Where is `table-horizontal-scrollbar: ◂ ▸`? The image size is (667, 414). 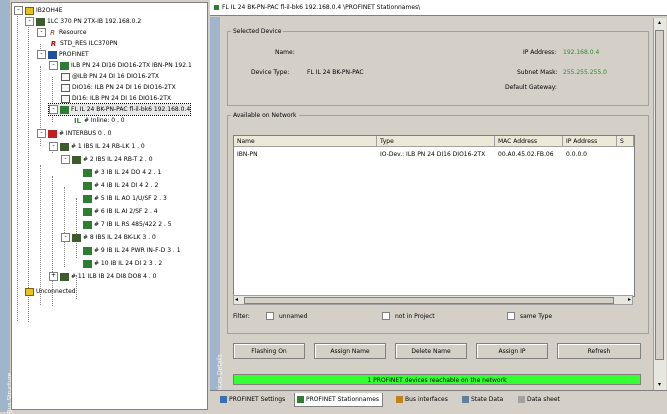 table-horizontal-scrollbar: ◂ ▸ is located at coordinates (433, 300).